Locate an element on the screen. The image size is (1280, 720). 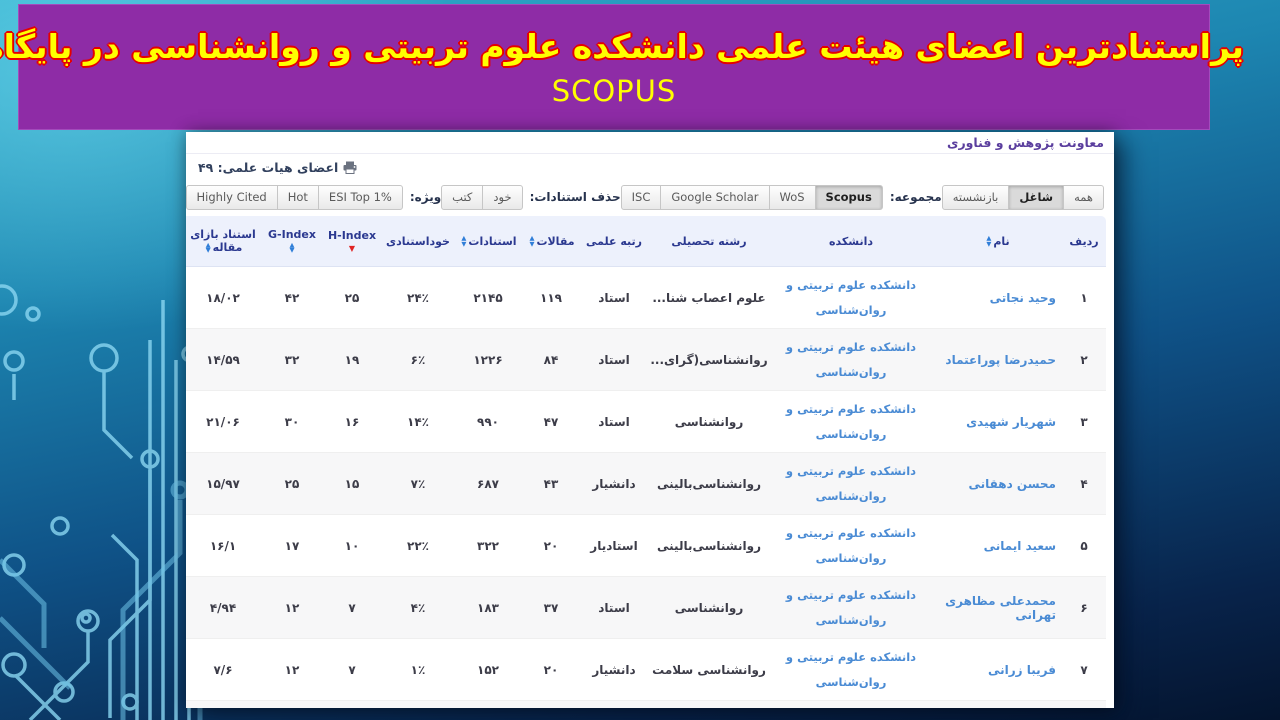
col-h: H-Index ▼ is located at coordinates (352, 241).